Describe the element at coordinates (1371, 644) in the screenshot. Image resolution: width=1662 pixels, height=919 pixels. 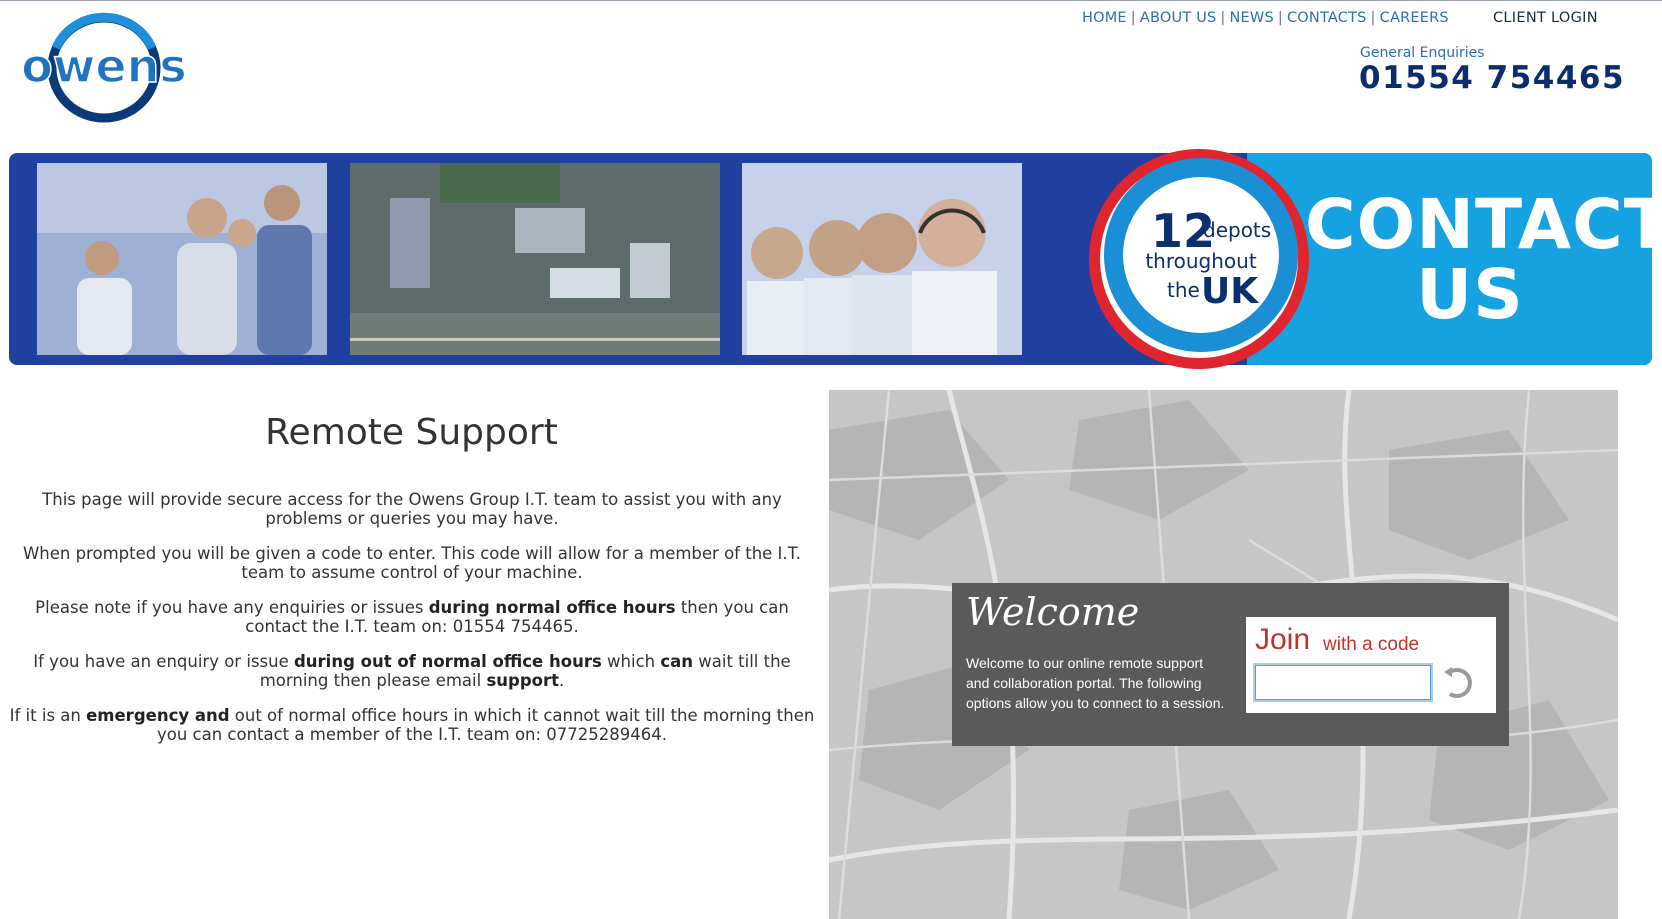
I see `join-sublabel: with a code` at that location.